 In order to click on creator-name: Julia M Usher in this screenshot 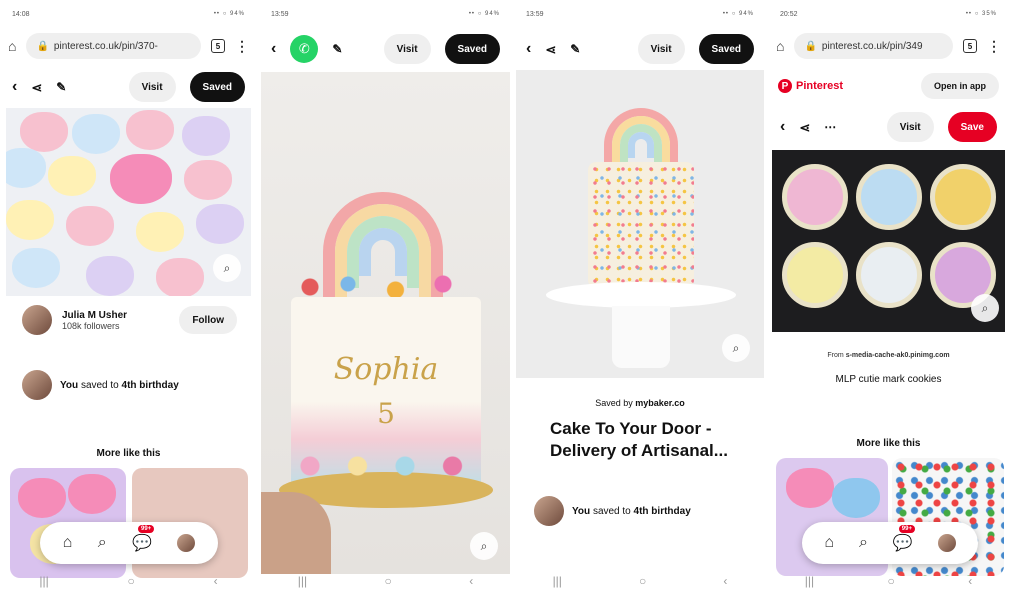, I will do `click(115, 315)`.